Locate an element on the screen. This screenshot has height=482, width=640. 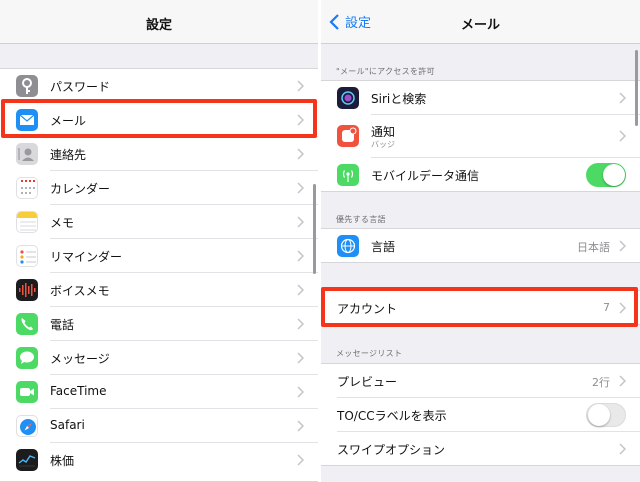
settings-item-phone: 電話 is located at coordinates (159, 324).